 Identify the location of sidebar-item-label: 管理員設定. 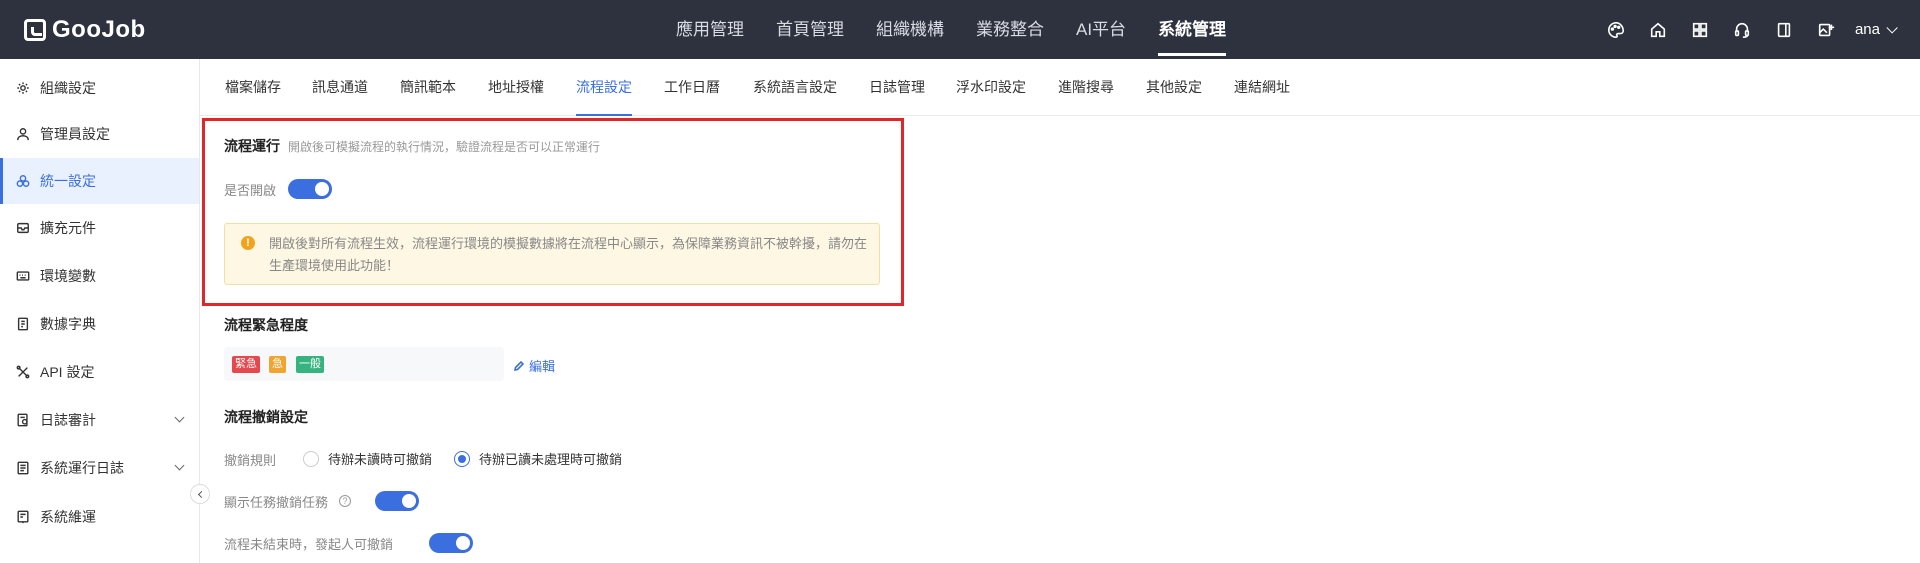
(75, 134).